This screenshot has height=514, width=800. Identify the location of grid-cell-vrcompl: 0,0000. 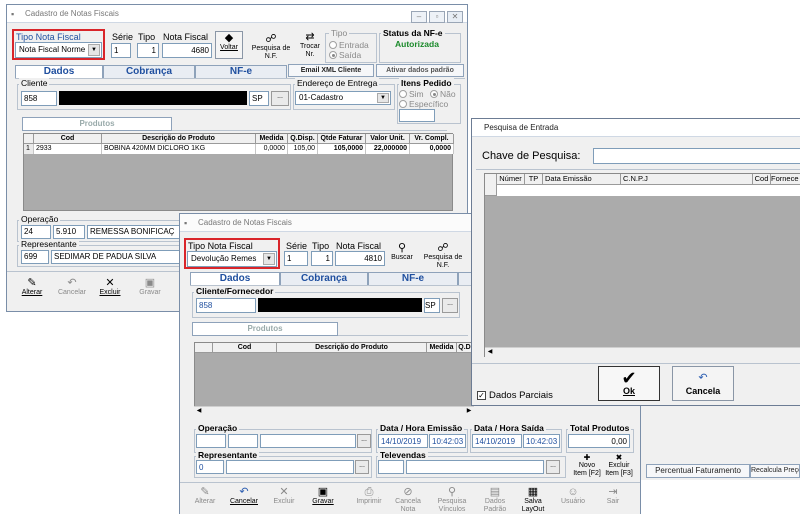
(432, 149).